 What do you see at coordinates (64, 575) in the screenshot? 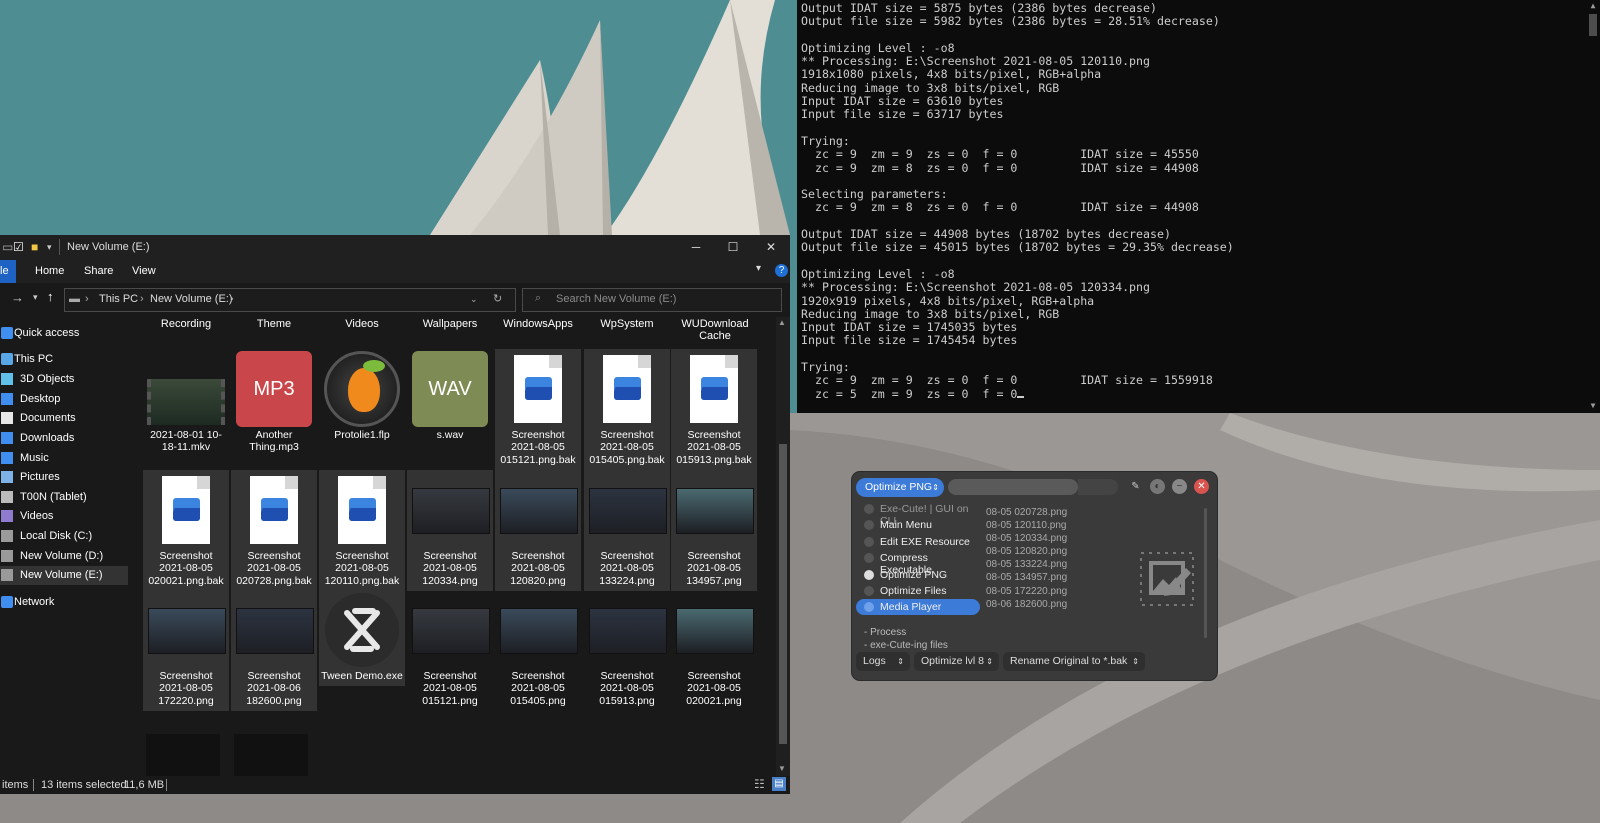
I see `nav-item: New Volume (E:)` at bounding box center [64, 575].